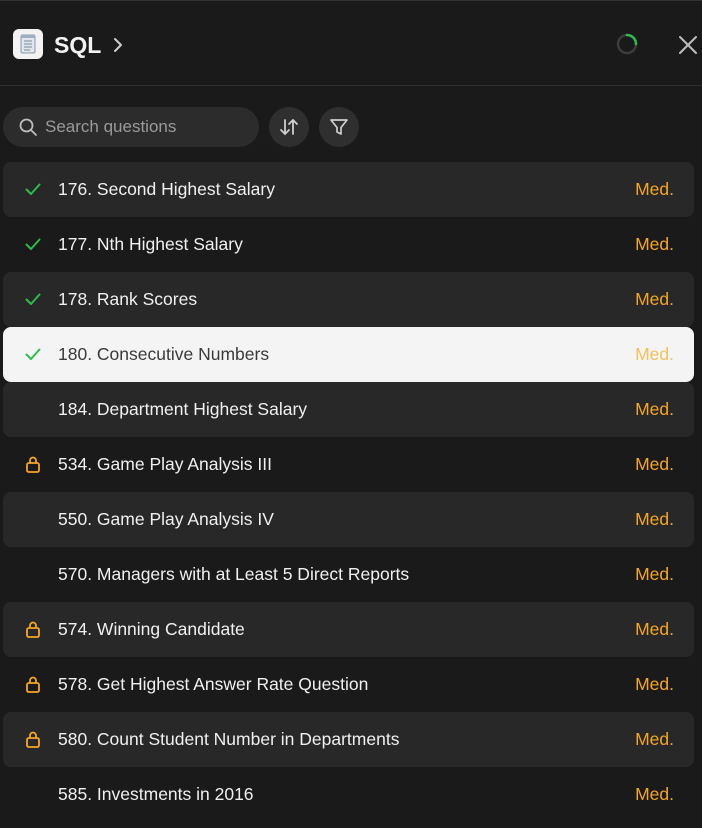 The width and height of the screenshot is (702, 828). Describe the element at coordinates (213, 684) in the screenshot. I see `question-title: 578. Get Highest Answer Rate Question` at that location.